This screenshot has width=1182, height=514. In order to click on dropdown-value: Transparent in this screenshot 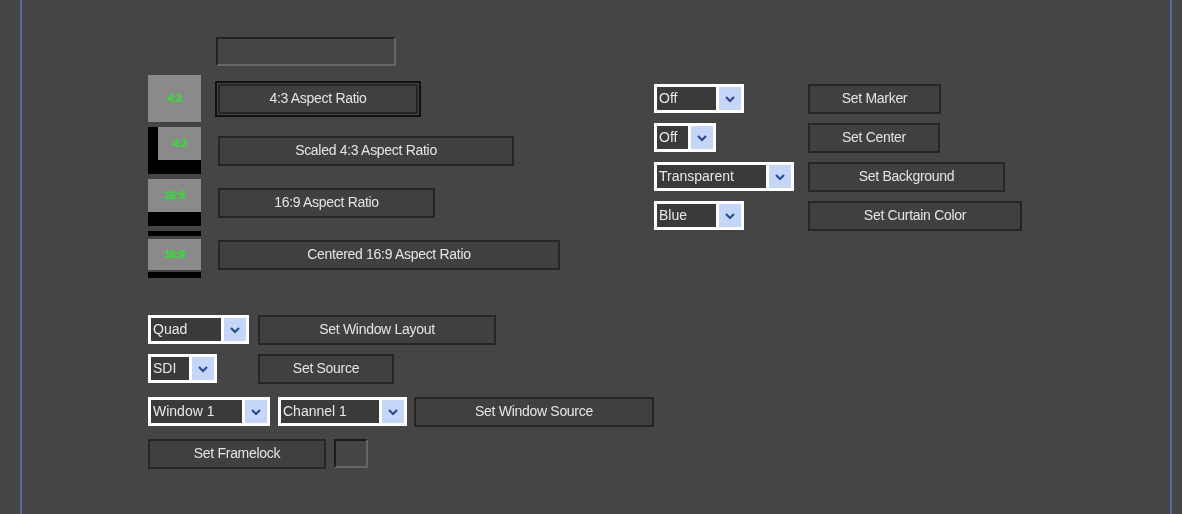, I will do `click(711, 176)`.